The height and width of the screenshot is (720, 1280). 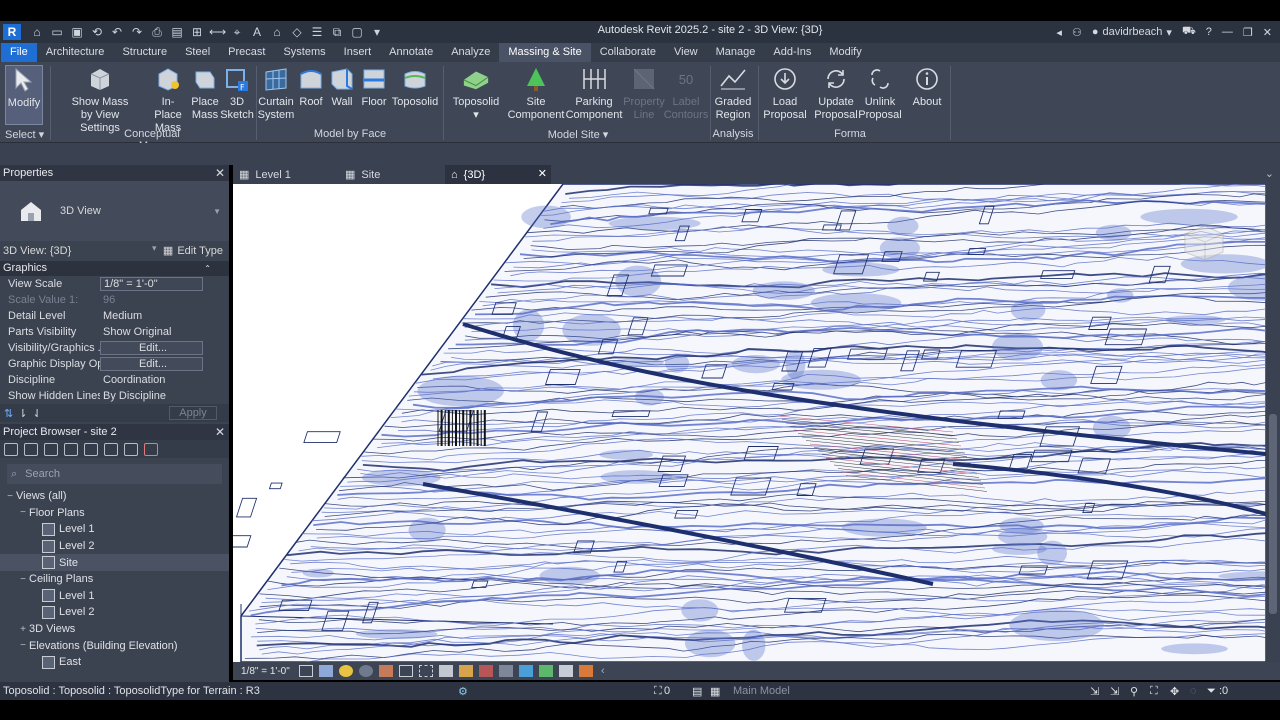 What do you see at coordinates (177, 32) in the screenshot?
I see `pdf-icon: ▤` at bounding box center [177, 32].